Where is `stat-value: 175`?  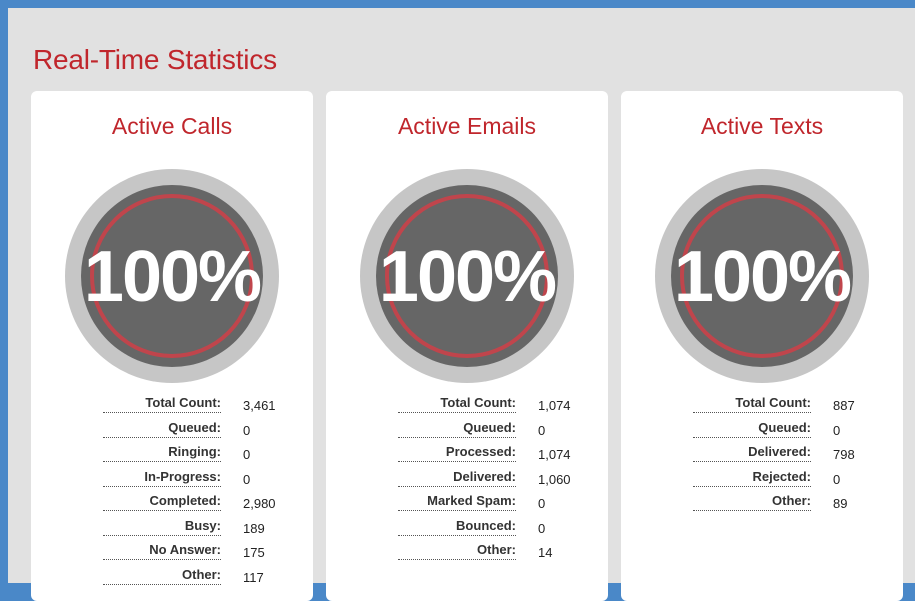
stat-value: 175 is located at coordinates (254, 552).